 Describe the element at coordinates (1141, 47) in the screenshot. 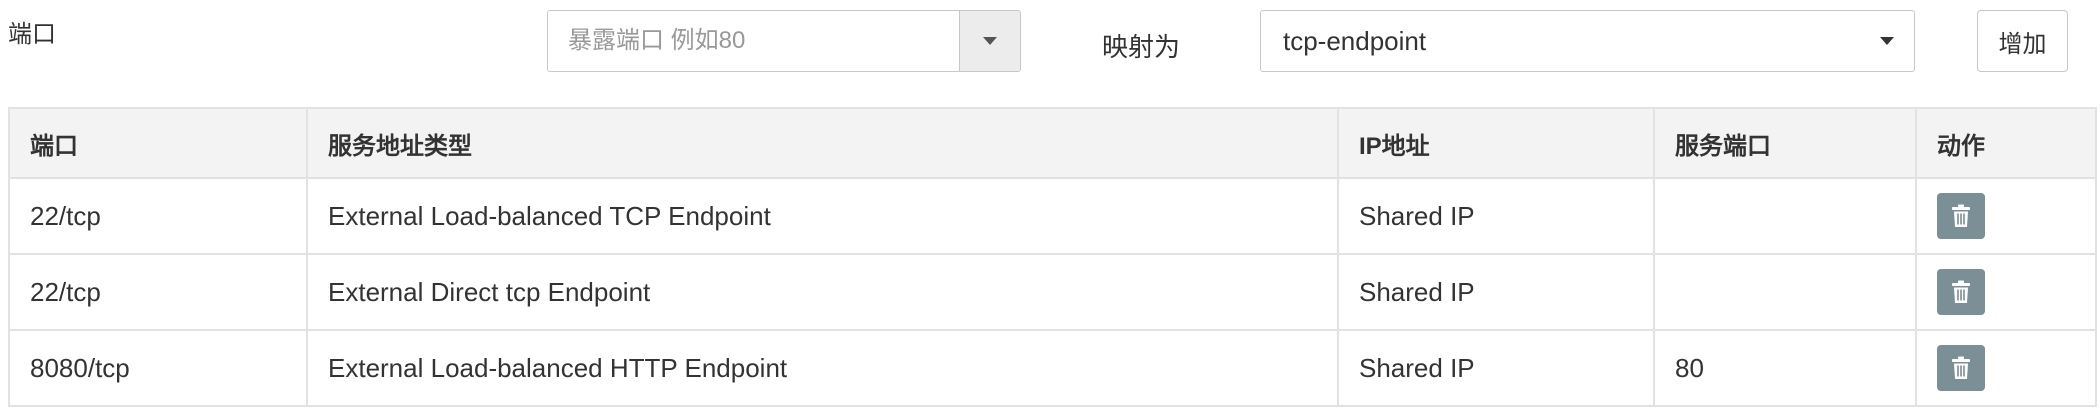

I see `map-label: 映射为` at that location.